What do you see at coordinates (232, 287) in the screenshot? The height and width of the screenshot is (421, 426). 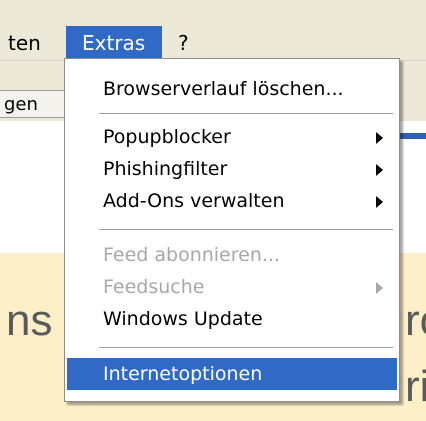 I see `menu-item-feedsuche: Feedsuche` at bounding box center [232, 287].